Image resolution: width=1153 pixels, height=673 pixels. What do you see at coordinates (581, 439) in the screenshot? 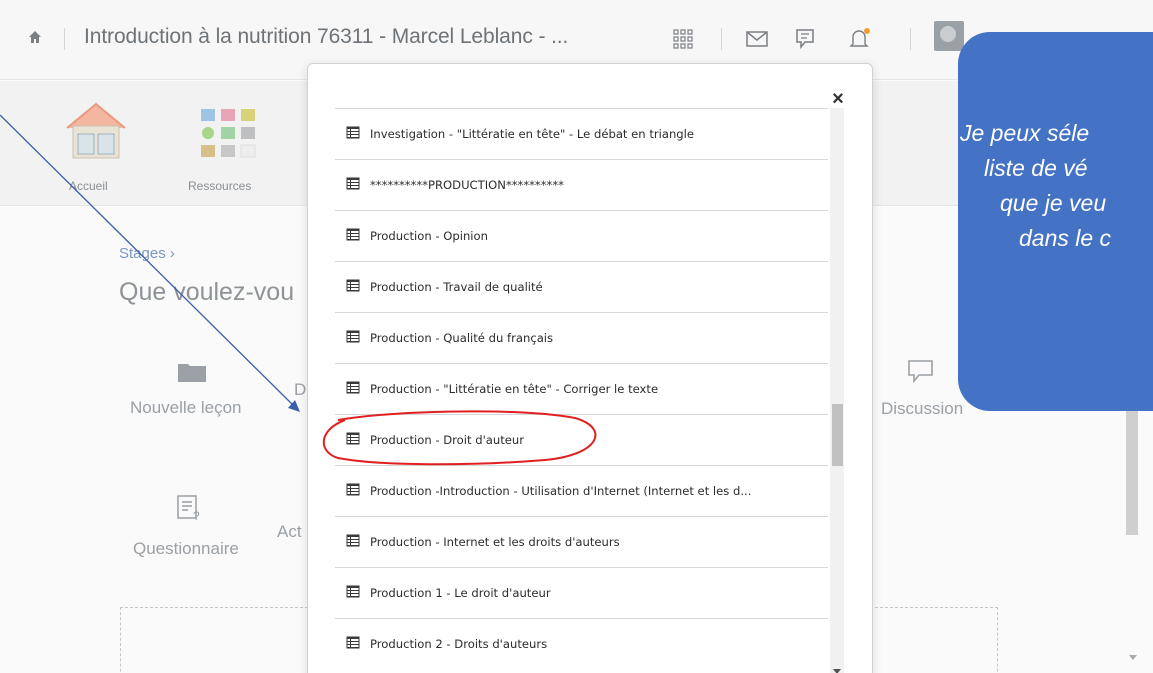
I see `list-item: Production - Droit d'auteur` at bounding box center [581, 439].